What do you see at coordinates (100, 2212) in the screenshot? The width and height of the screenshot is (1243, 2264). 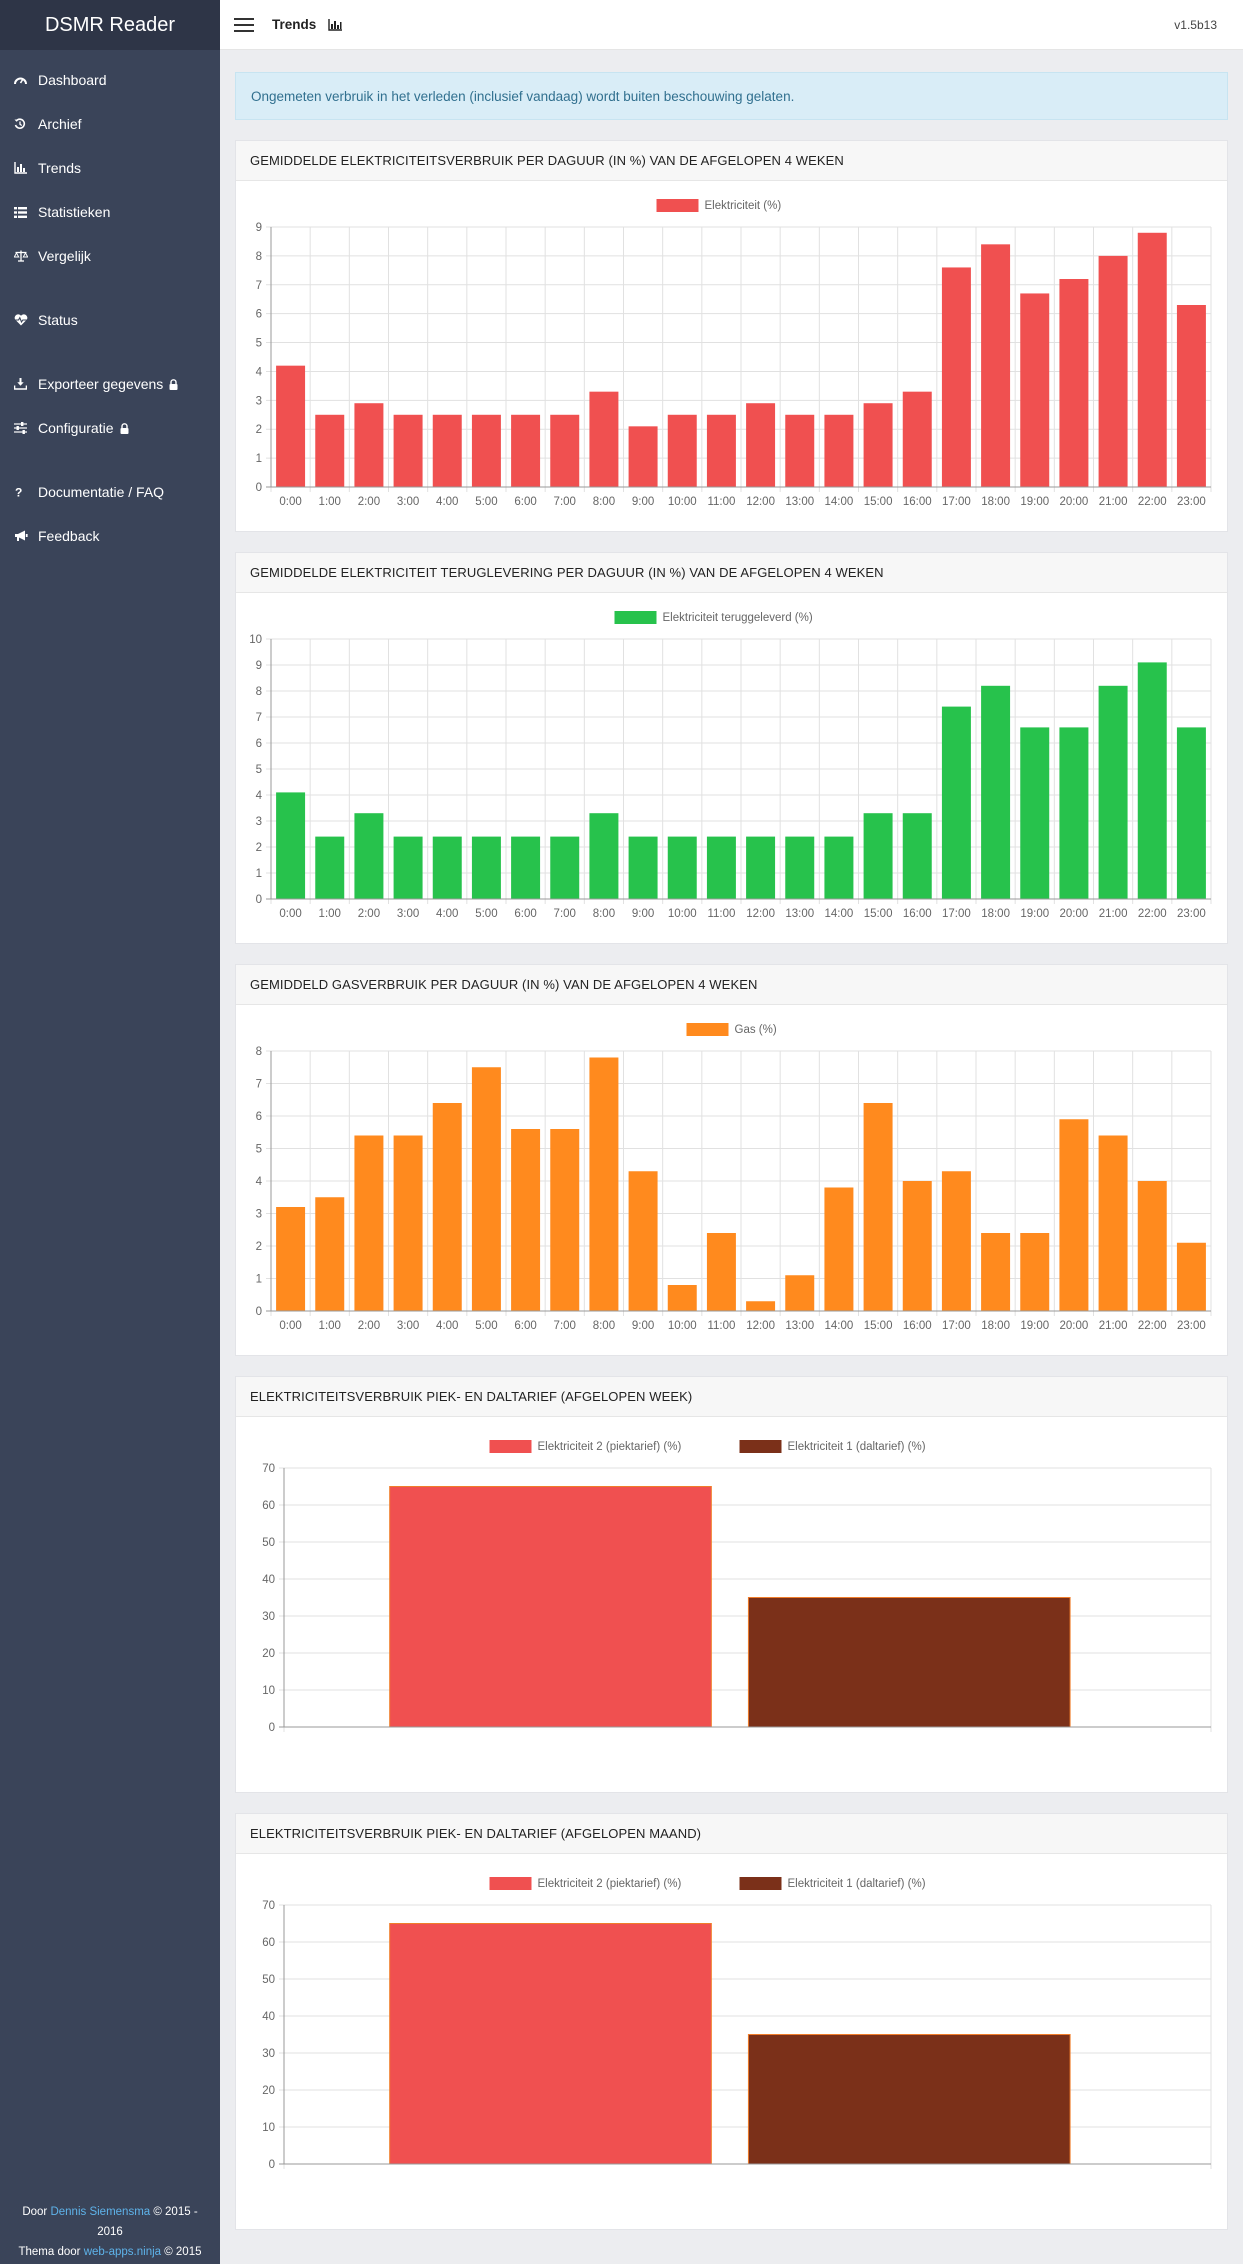 I see `author-link: Dennis Siemensma` at bounding box center [100, 2212].